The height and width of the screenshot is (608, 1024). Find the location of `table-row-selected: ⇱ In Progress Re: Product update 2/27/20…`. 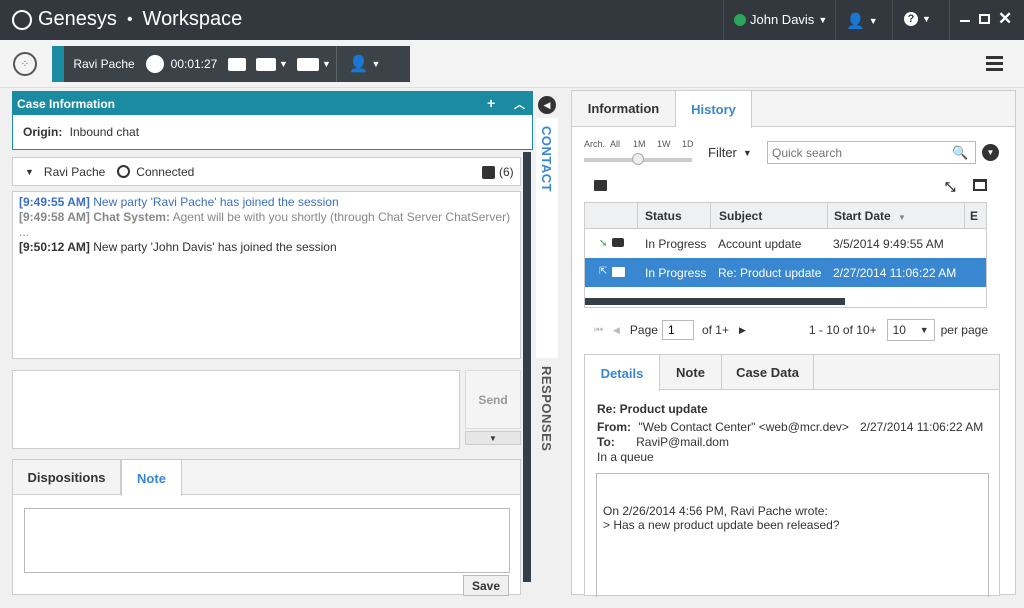

table-row-selected: ⇱ In Progress Re: Product update 2/27/20… is located at coordinates (785, 272).